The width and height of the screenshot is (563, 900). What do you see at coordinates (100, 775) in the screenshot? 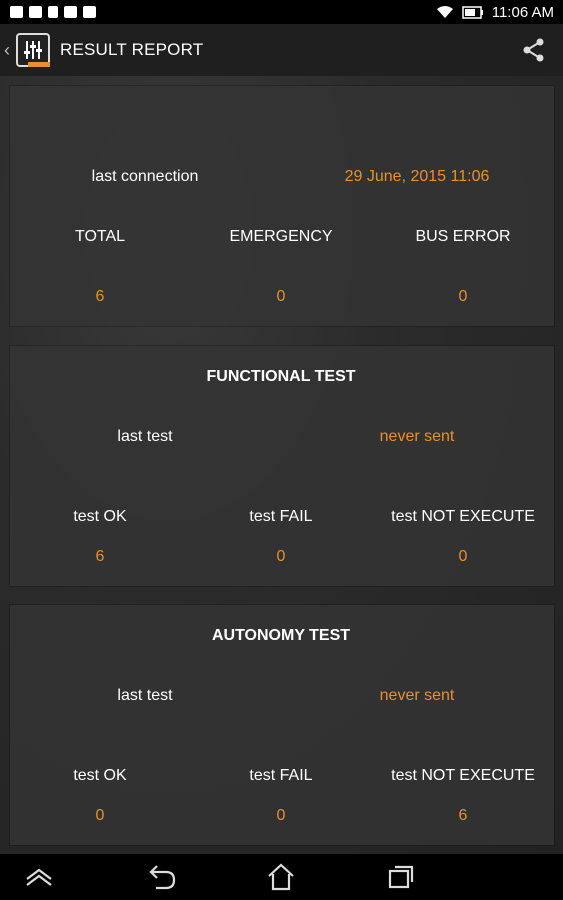
I see `autonomy-test-ok-label: test OK` at bounding box center [100, 775].